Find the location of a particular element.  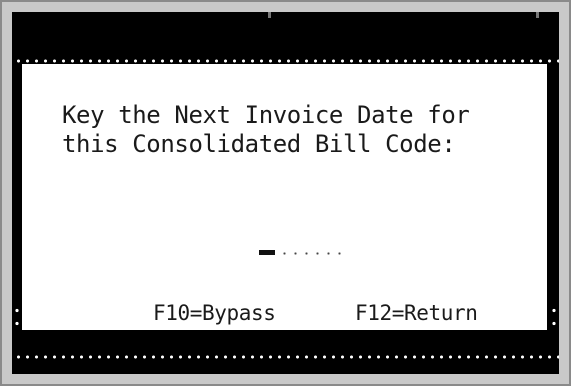

prompt-line-1: Key the Next Invoice Date for is located at coordinates (266, 115).